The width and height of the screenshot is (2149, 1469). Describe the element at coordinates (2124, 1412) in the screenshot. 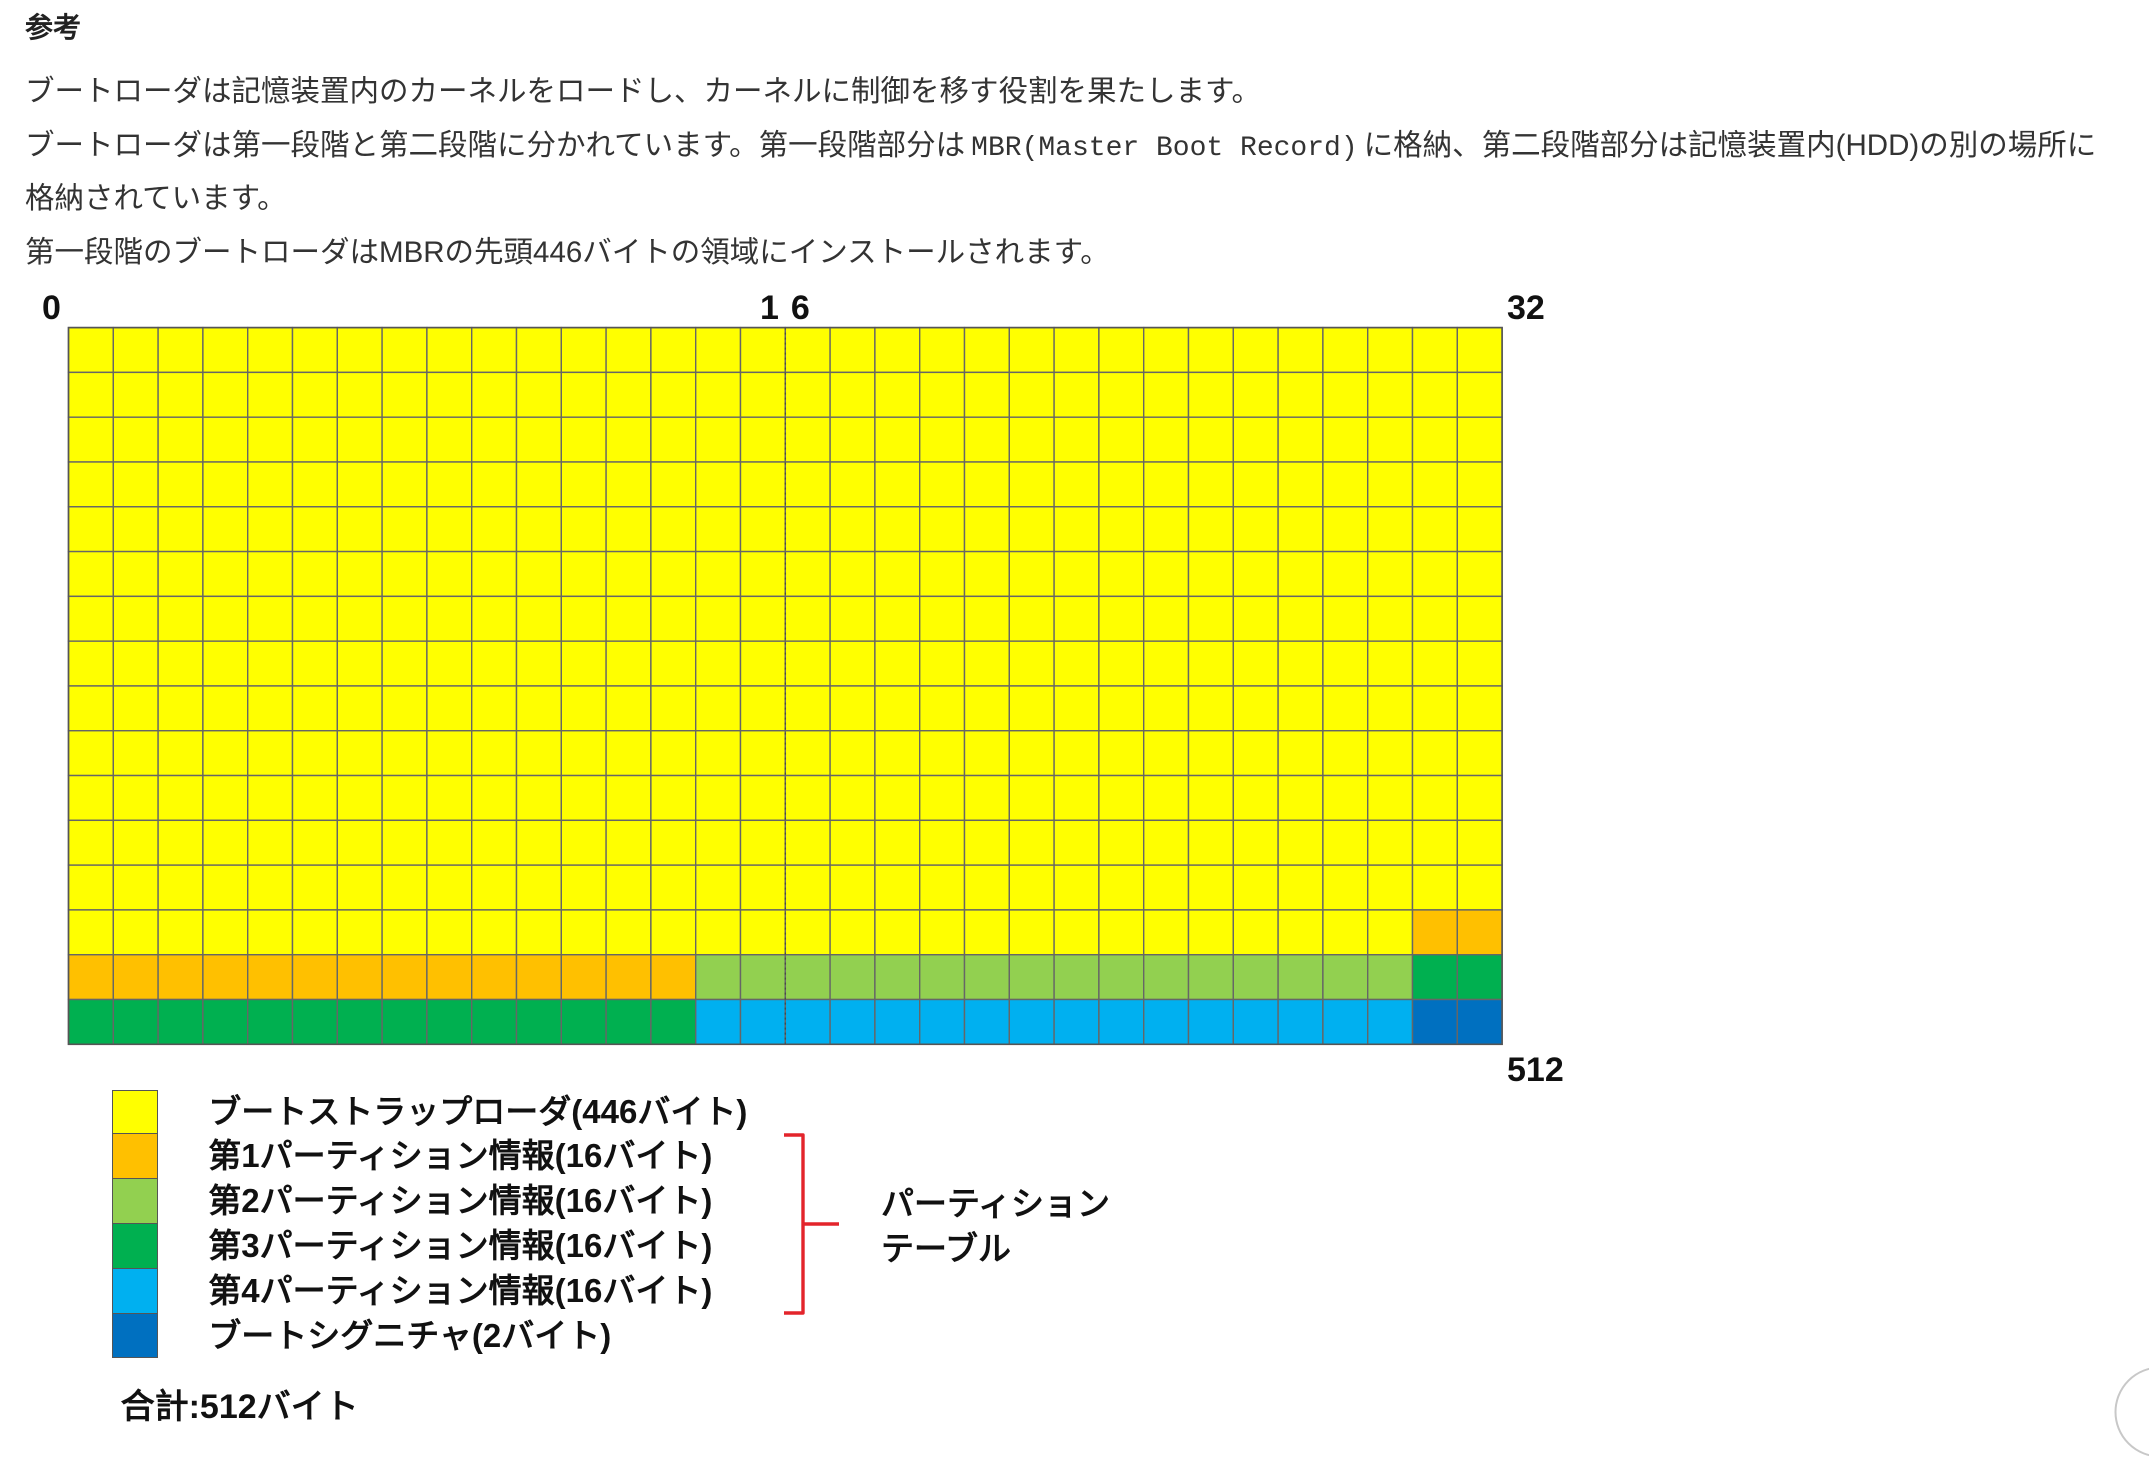

I see `floating-action-button` at that location.